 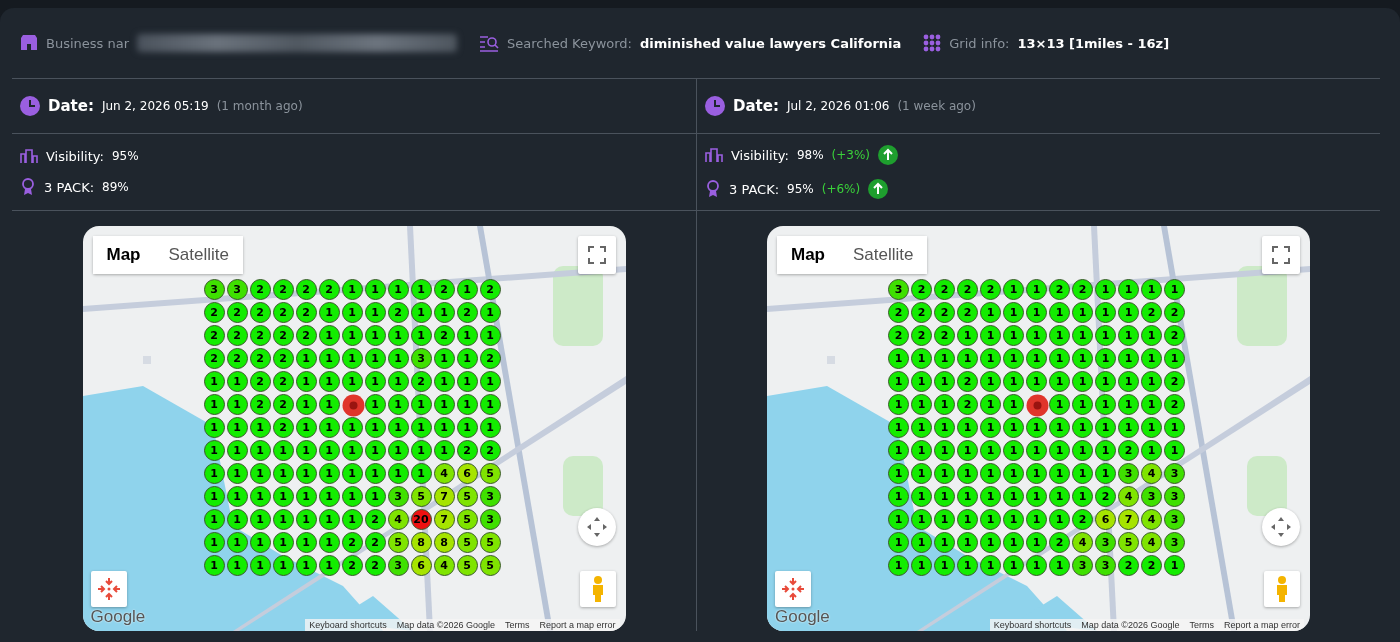 I want to click on relative-time: (1 week ago), so click(x=936, y=106).